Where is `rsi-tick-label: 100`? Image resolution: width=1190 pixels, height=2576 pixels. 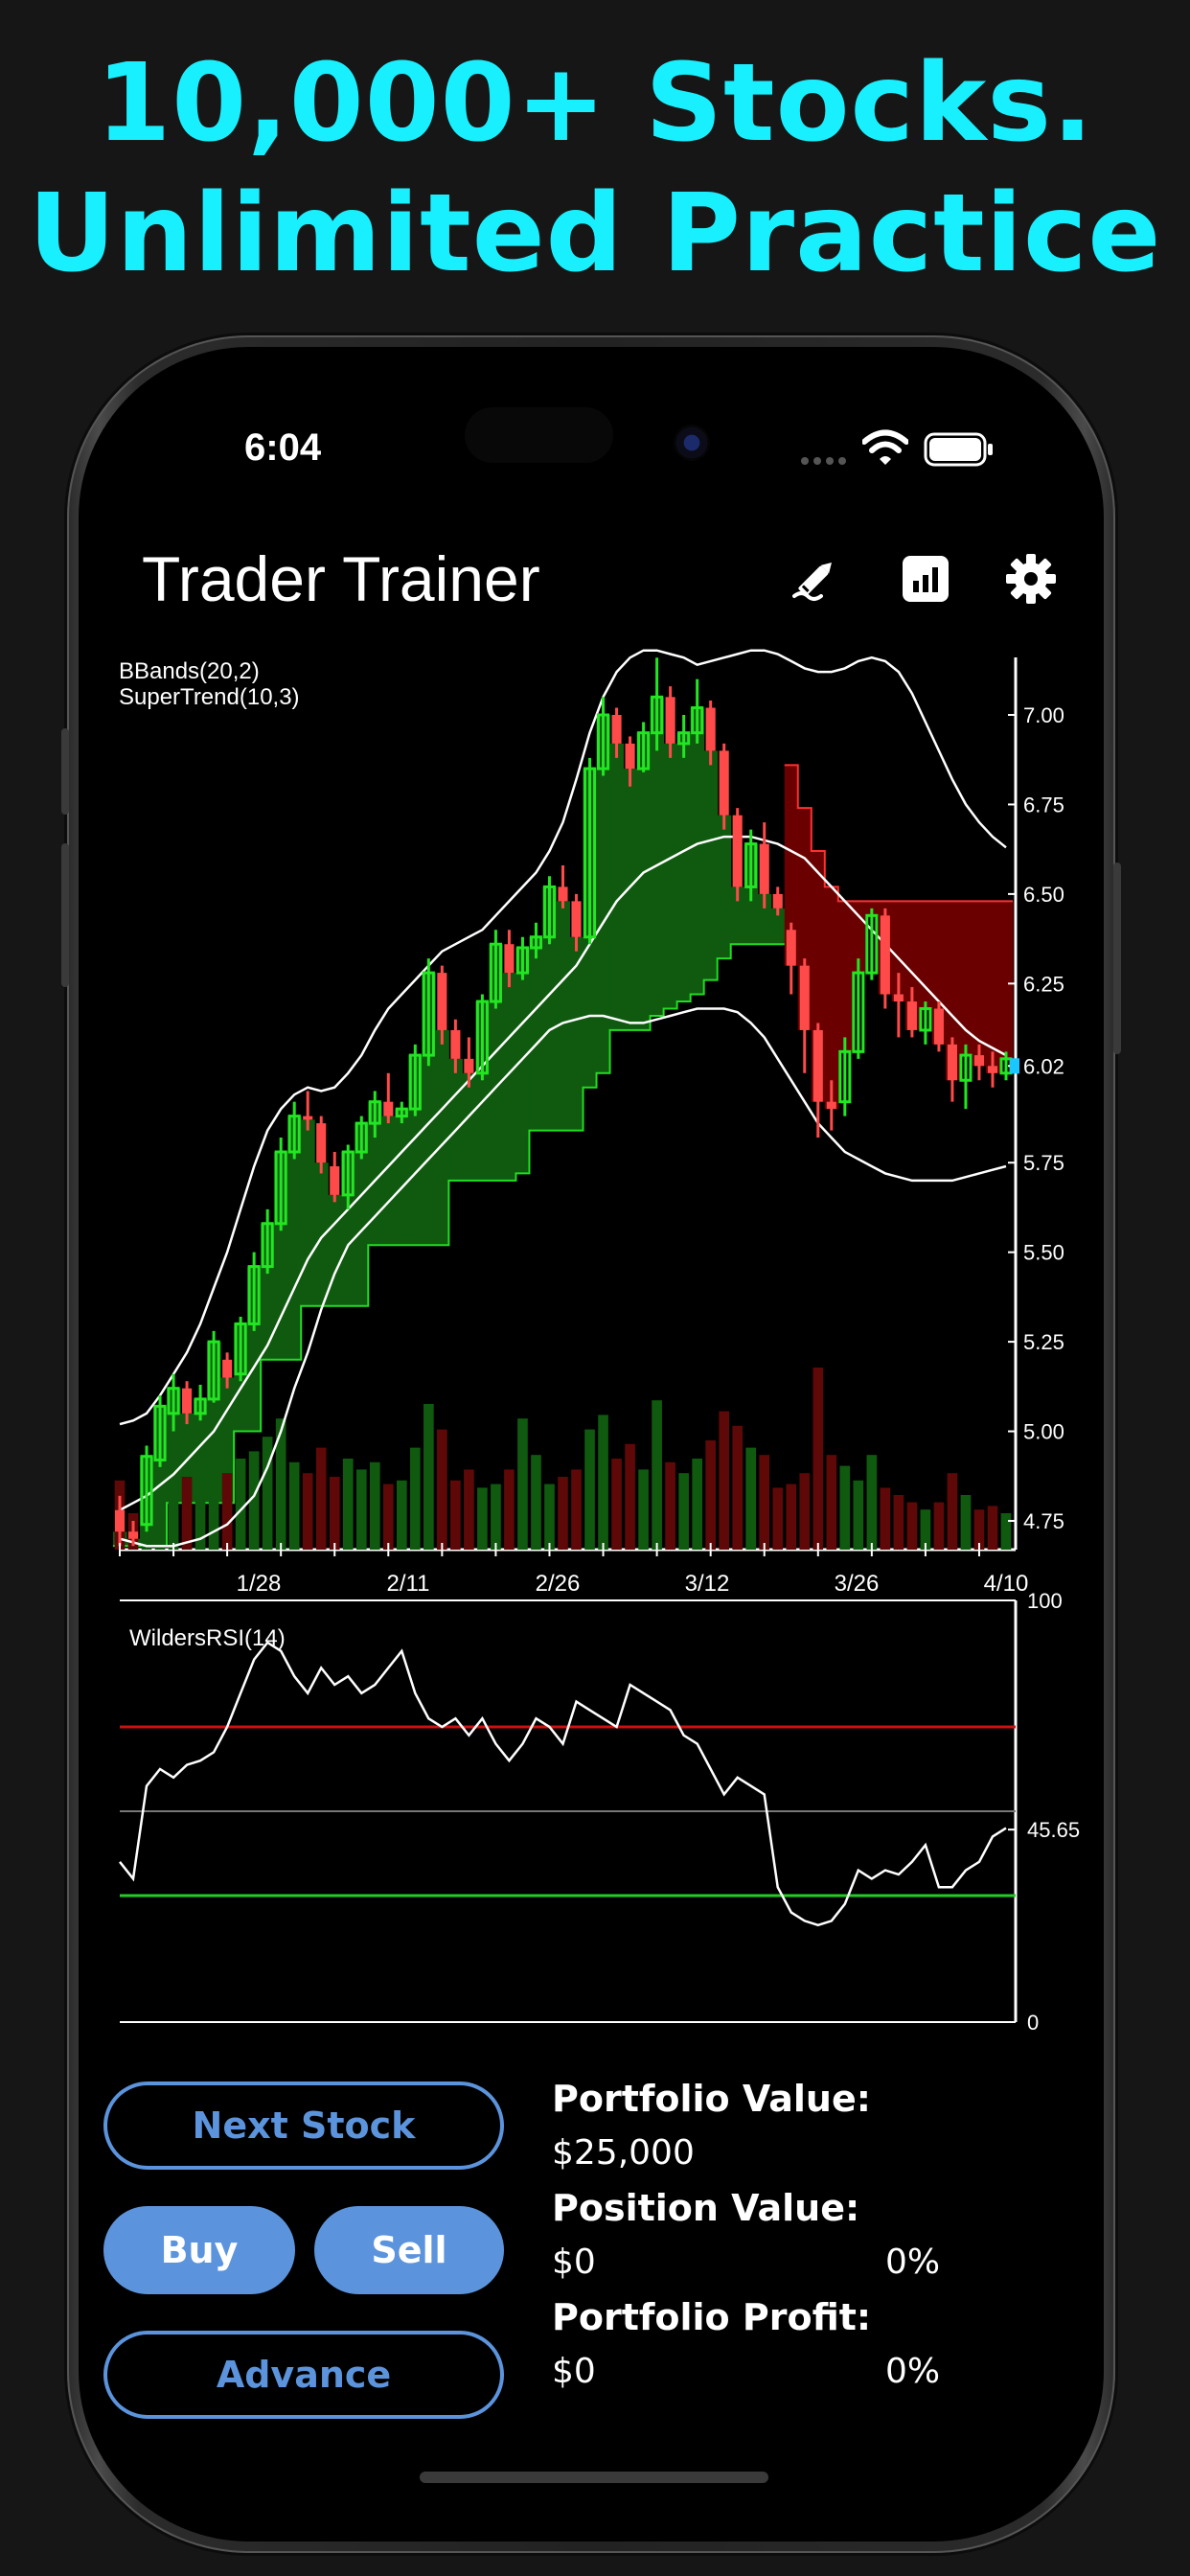 rsi-tick-label: 100 is located at coordinates (1045, 1601).